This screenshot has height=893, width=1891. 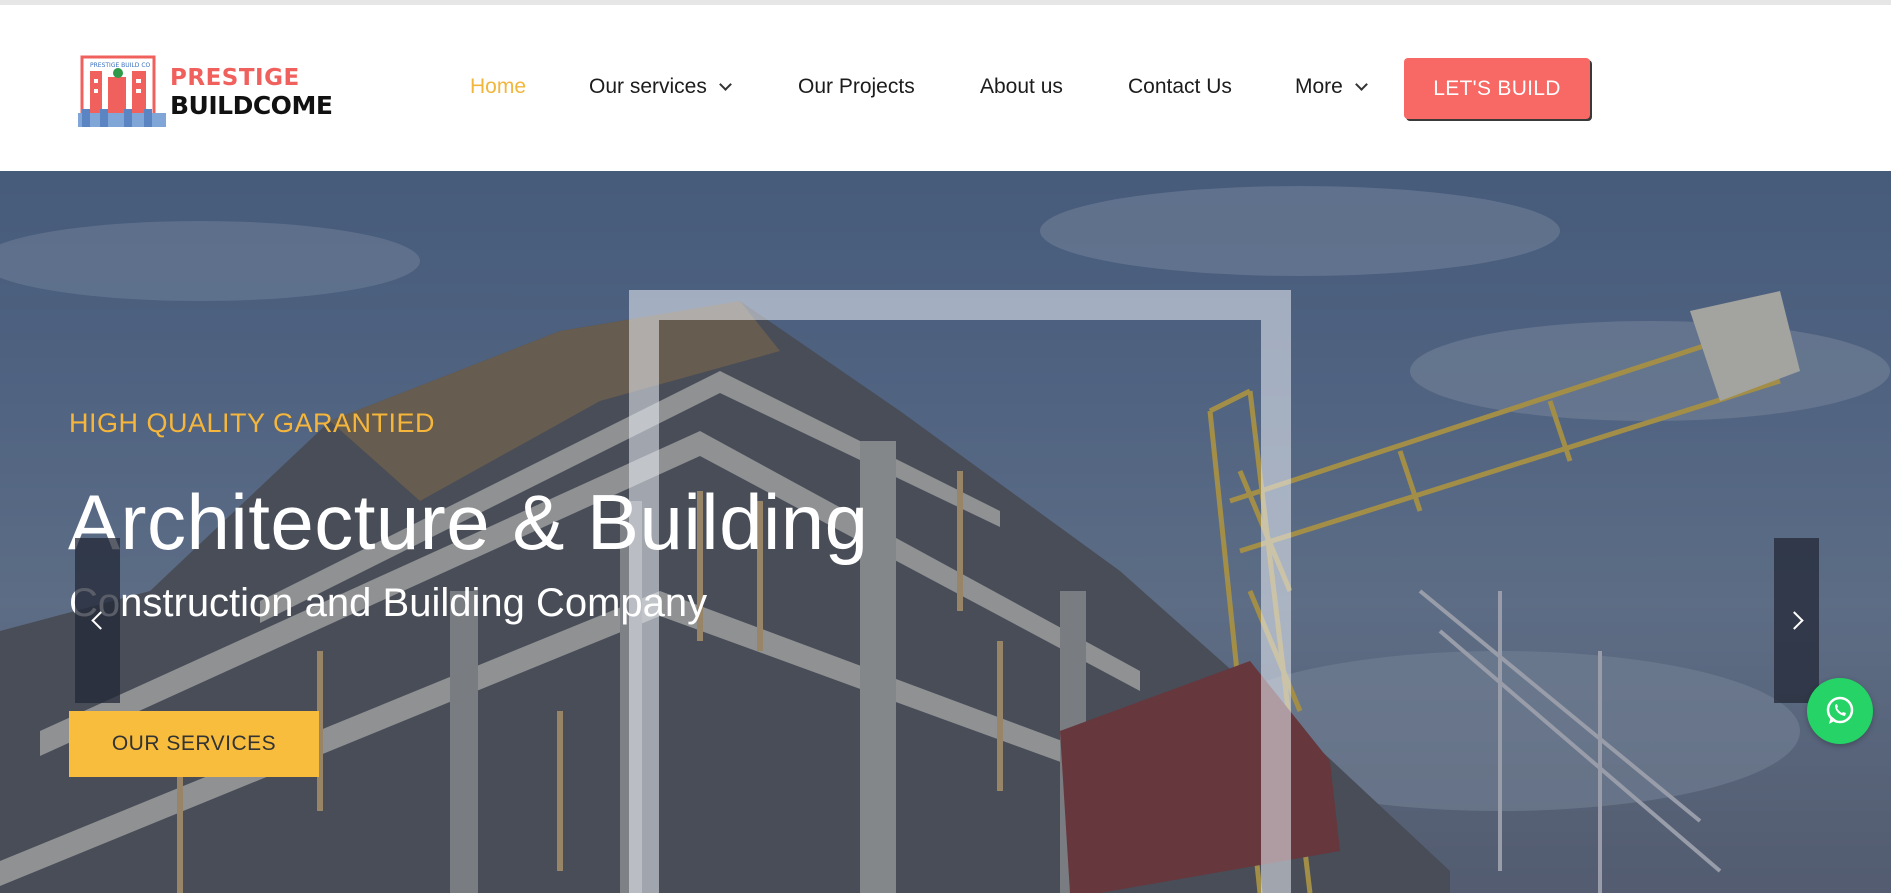 I want to click on brand-logo: PRESTIGE BUILD CO PRESTIGE BUILDCOME, so click(x=208, y=93).